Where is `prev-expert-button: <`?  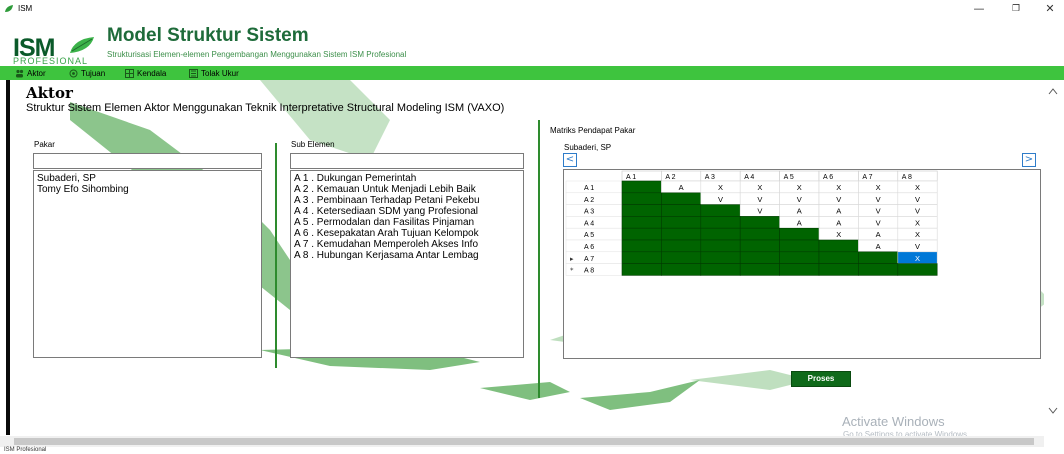 prev-expert-button: < is located at coordinates (570, 160).